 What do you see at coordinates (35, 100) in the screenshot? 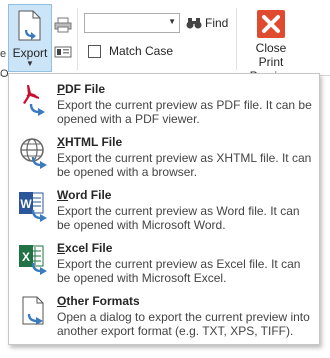
I see `pdf-file-icon` at bounding box center [35, 100].